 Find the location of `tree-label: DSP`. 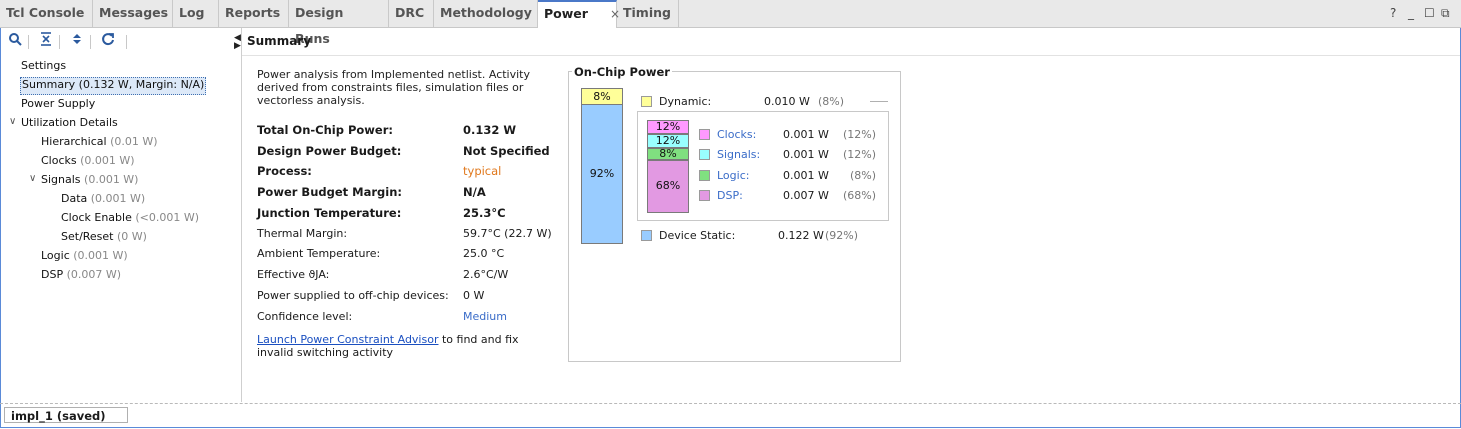

tree-label: DSP is located at coordinates (52, 274).